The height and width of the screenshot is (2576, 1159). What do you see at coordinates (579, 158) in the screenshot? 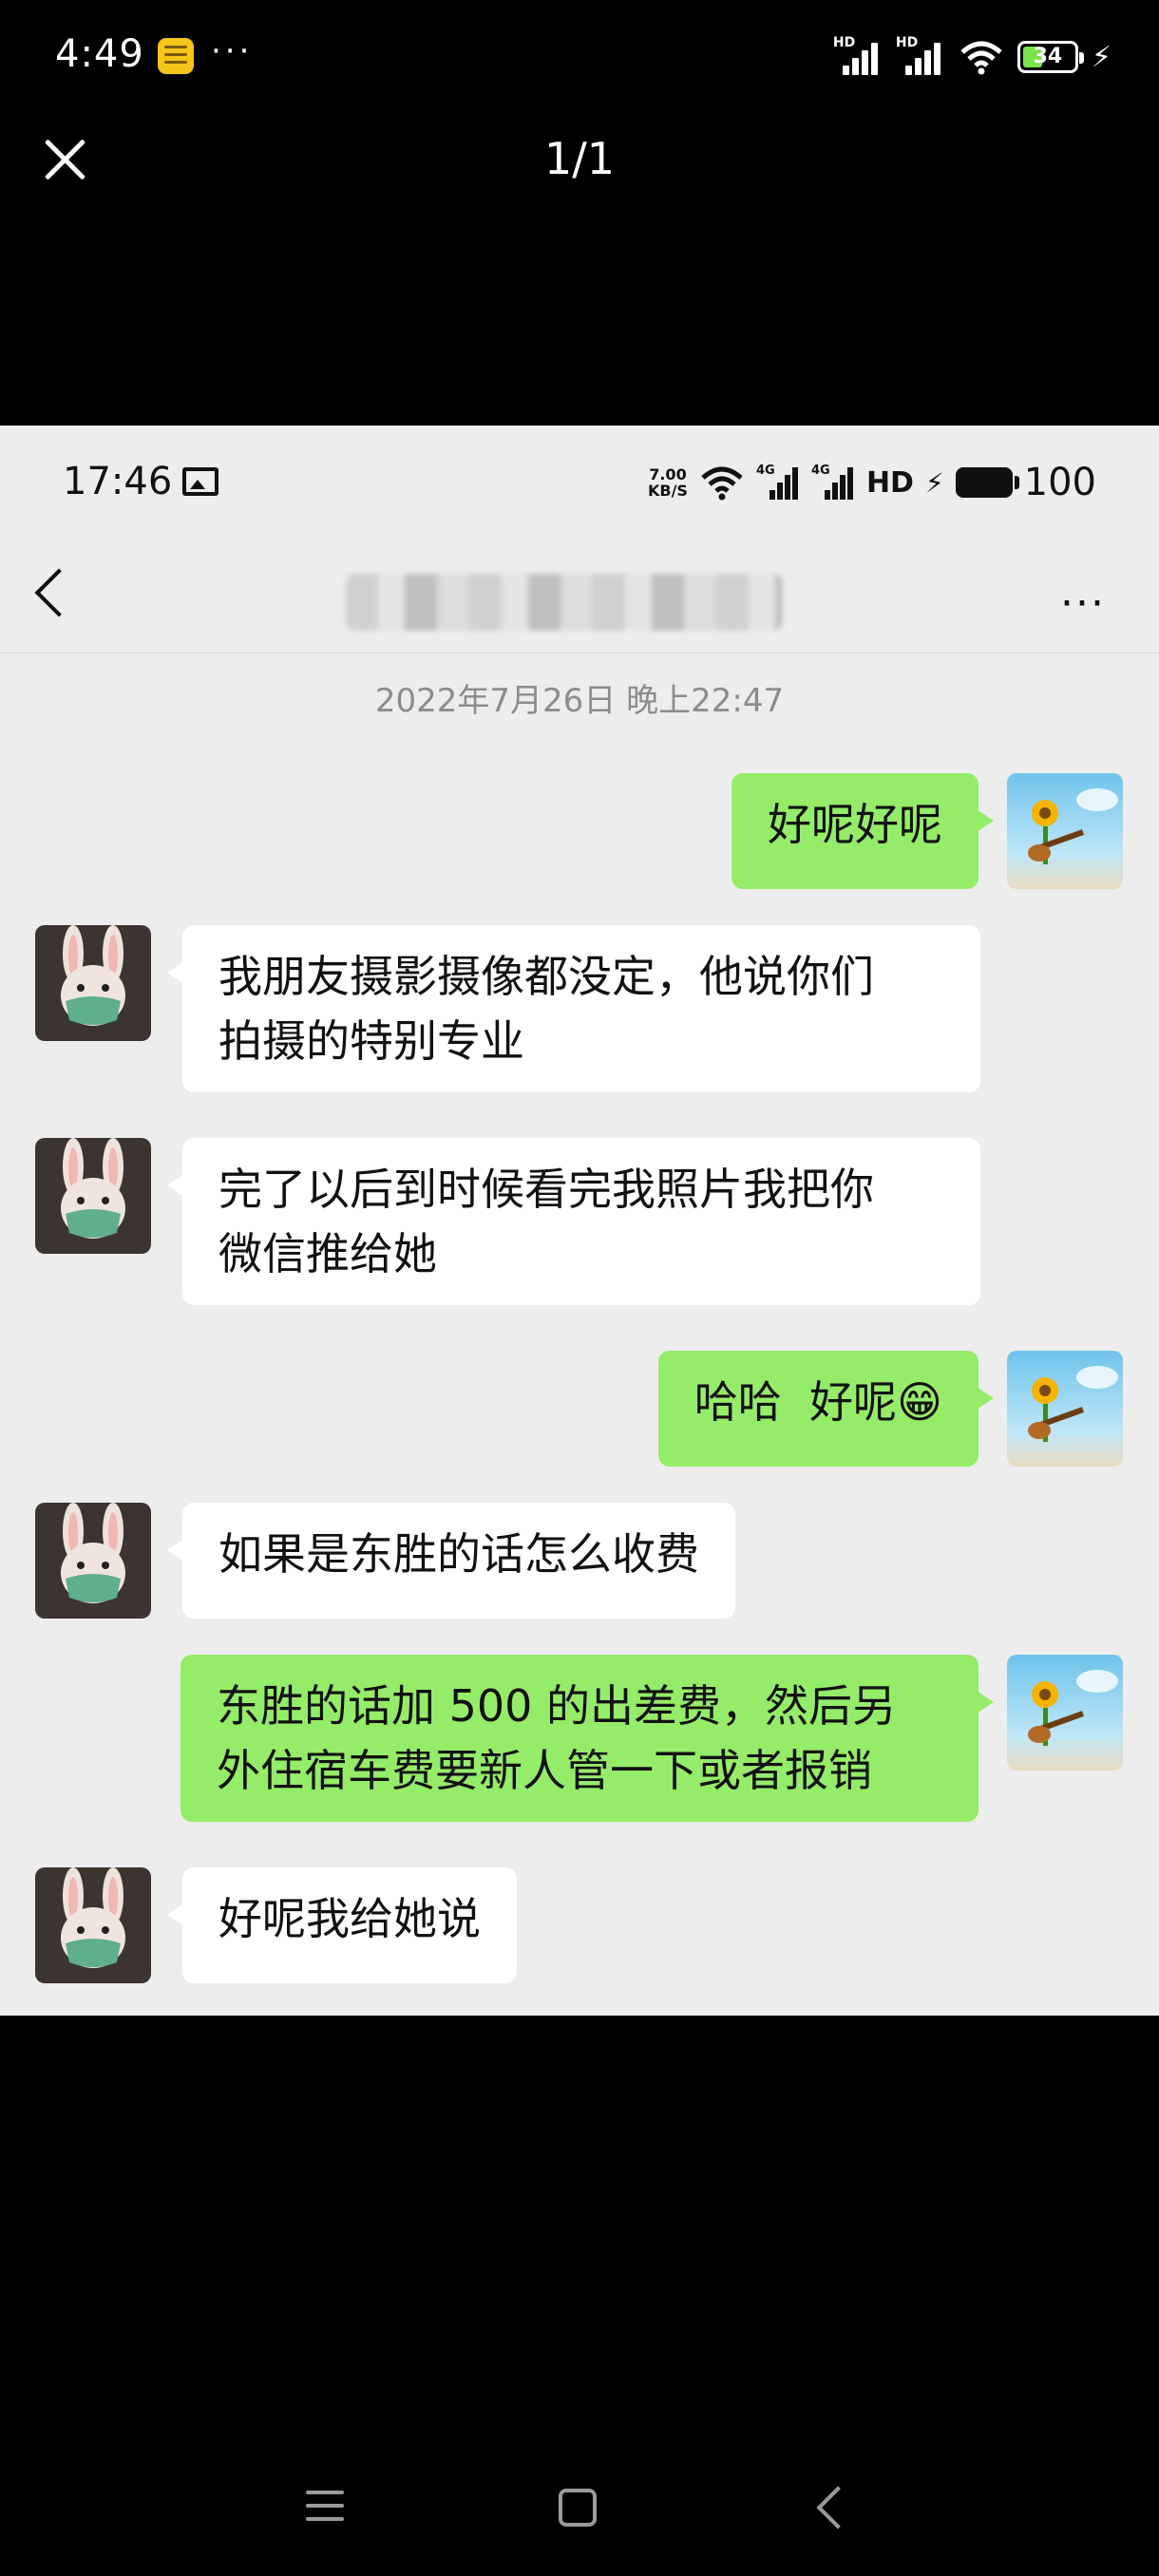
I see `image-counter: 1/1` at bounding box center [579, 158].